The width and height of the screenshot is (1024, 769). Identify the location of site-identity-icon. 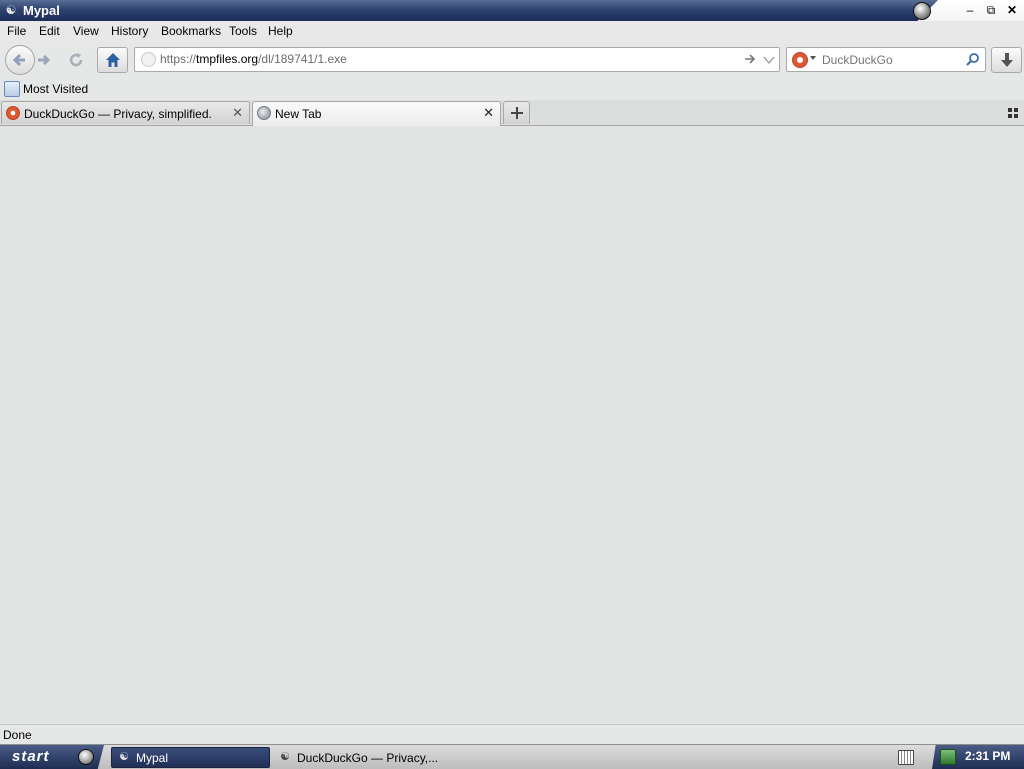
(148, 59).